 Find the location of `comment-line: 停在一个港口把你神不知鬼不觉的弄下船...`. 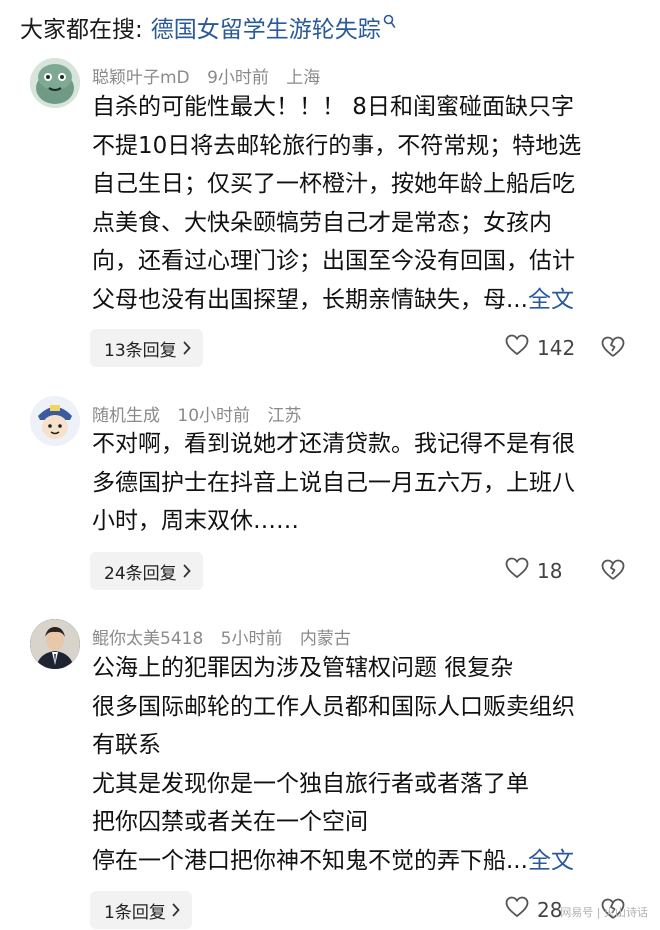

comment-line: 停在一个港口把你神不知鬼不觉的弄下船... is located at coordinates (310, 860).